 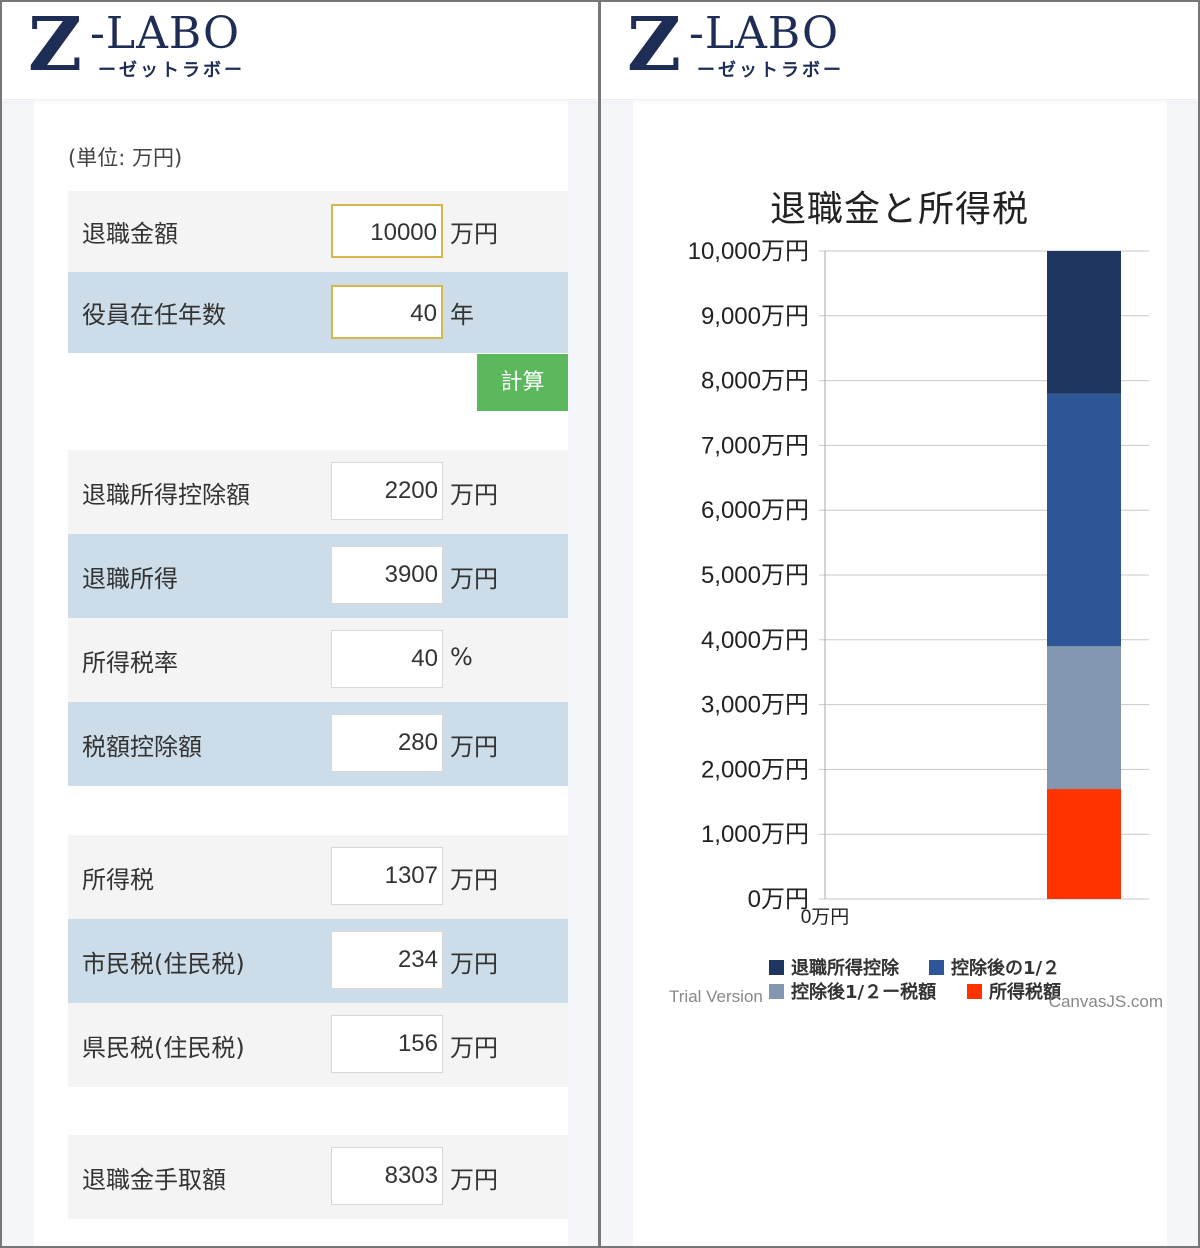 What do you see at coordinates (387, 659) in the screenshot?
I see `result-value: 40` at bounding box center [387, 659].